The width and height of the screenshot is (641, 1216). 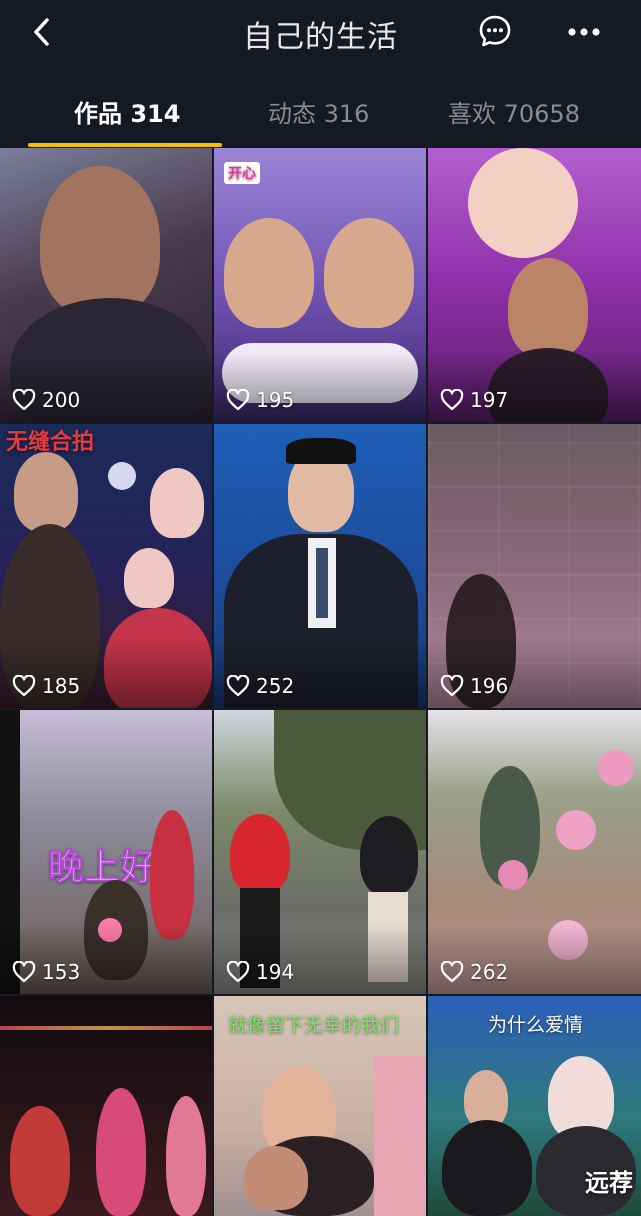 I want to click on like-count: 153, so click(x=46, y=972).